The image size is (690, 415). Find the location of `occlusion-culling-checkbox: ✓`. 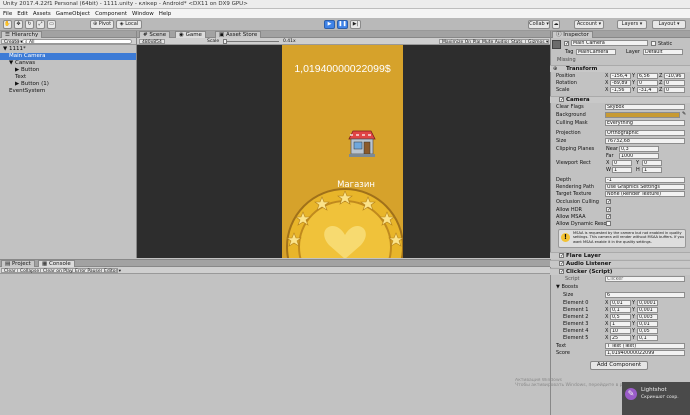

occlusion-culling-checkbox: ✓ is located at coordinates (608, 202).